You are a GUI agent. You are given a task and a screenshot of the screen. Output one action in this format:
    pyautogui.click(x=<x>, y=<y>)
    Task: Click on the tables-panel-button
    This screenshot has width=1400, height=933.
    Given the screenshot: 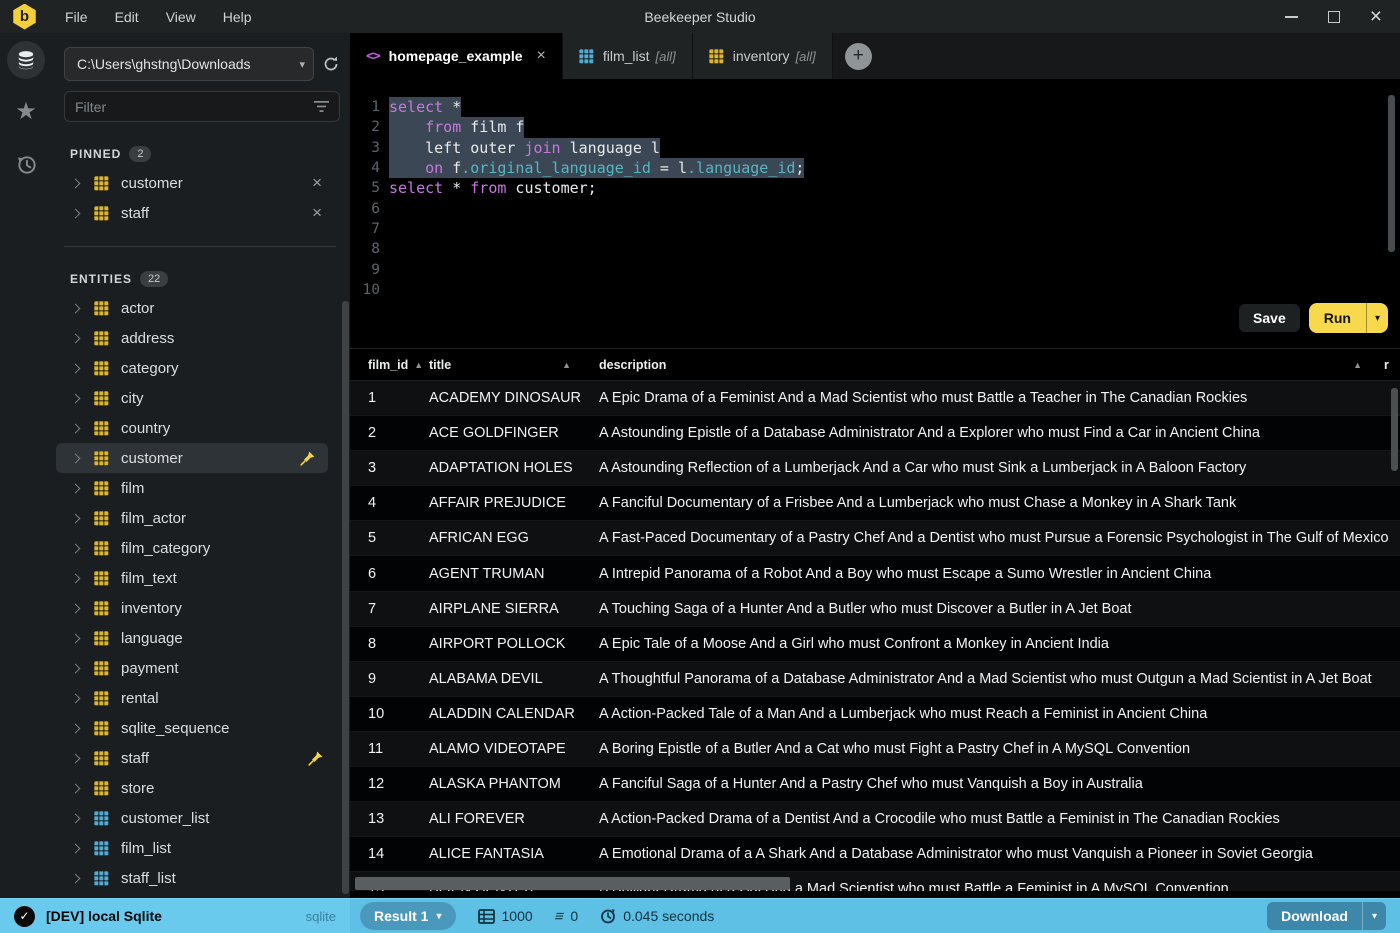 What is the action you would take?
    pyautogui.click(x=26, y=60)
    